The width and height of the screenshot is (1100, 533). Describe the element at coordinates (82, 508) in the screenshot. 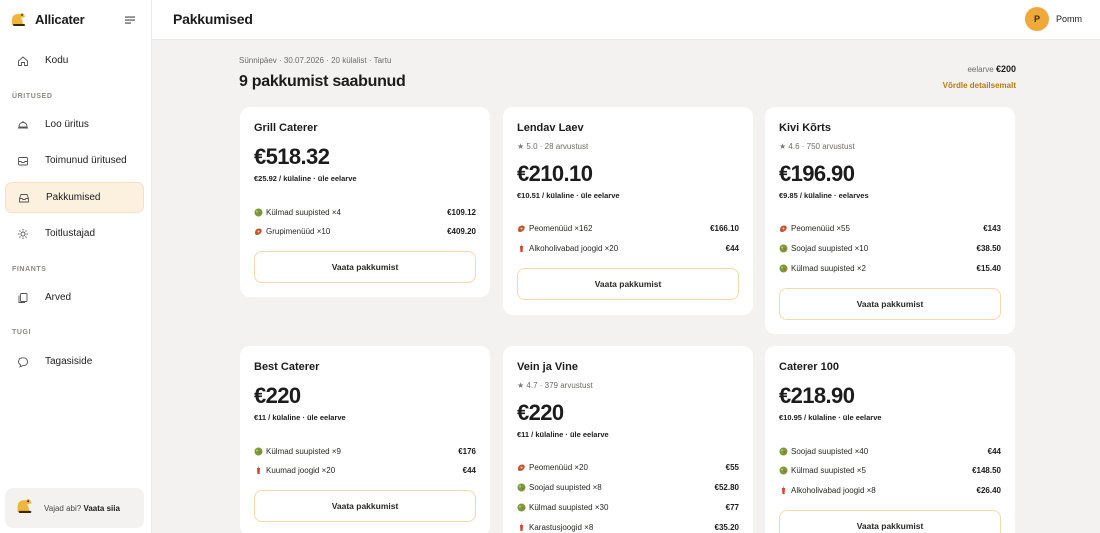

I see `help-text: Vajad abi? Vaata siia` at that location.